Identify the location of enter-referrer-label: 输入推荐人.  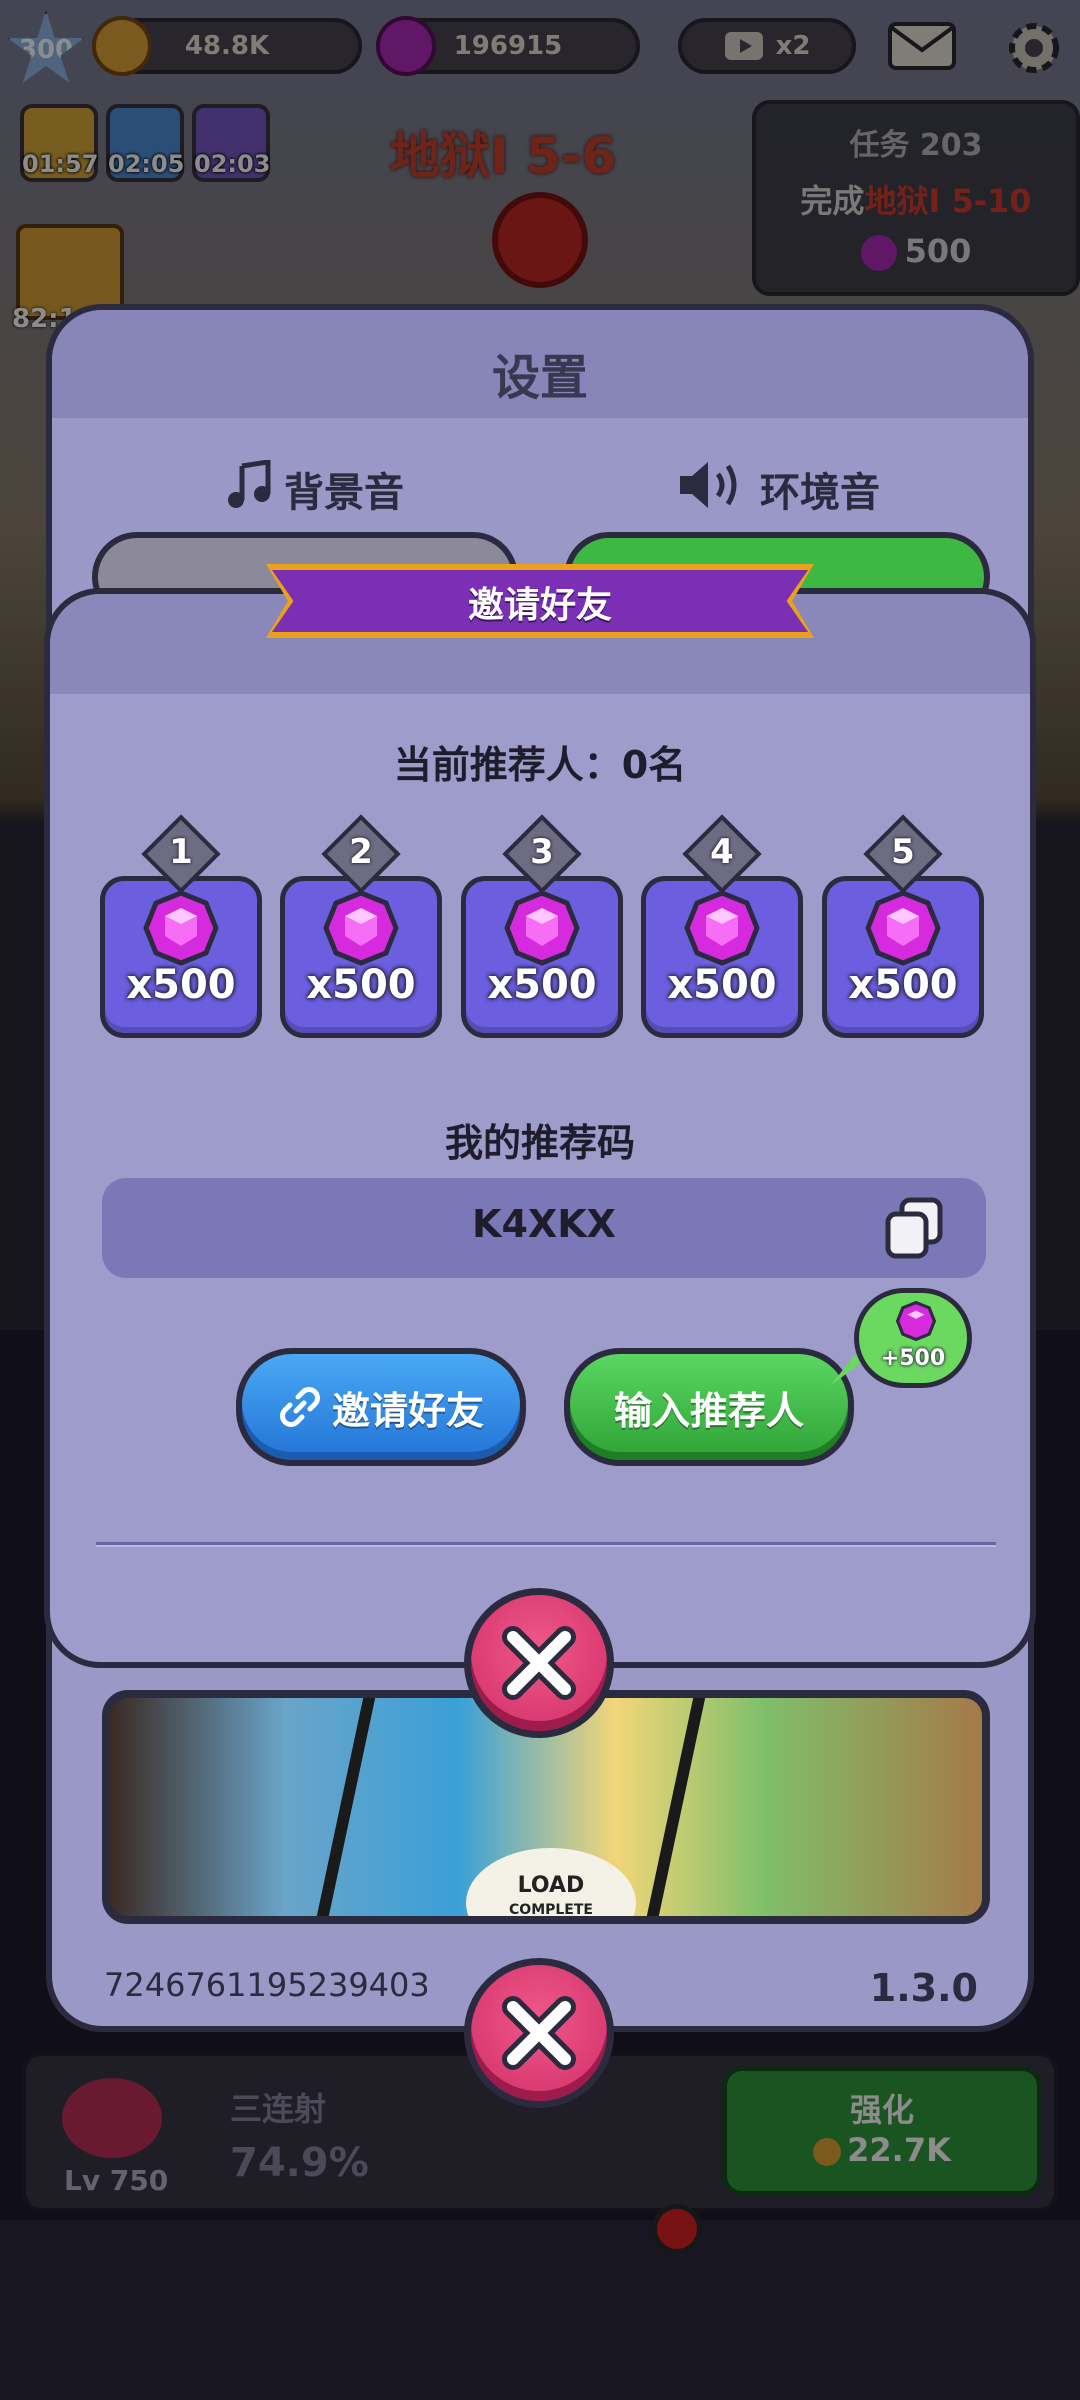
(708, 1410).